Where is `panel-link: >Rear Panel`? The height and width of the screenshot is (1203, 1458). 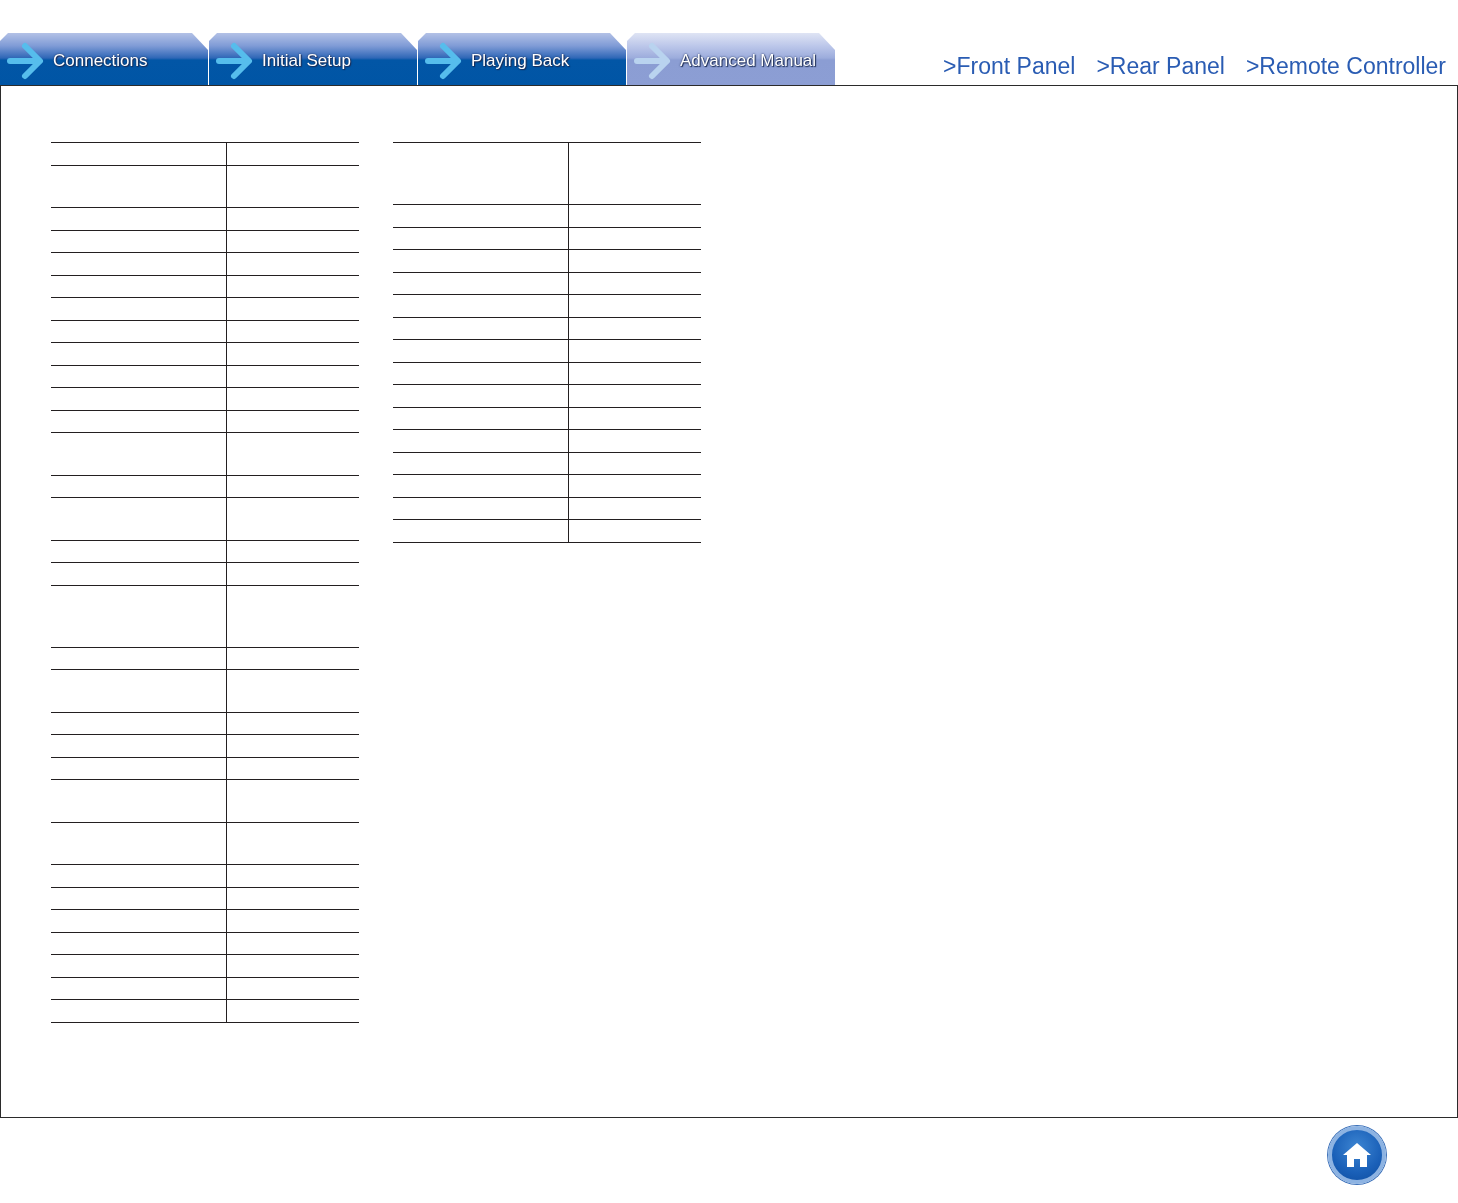
panel-link: >Rear Panel is located at coordinates (1160, 66).